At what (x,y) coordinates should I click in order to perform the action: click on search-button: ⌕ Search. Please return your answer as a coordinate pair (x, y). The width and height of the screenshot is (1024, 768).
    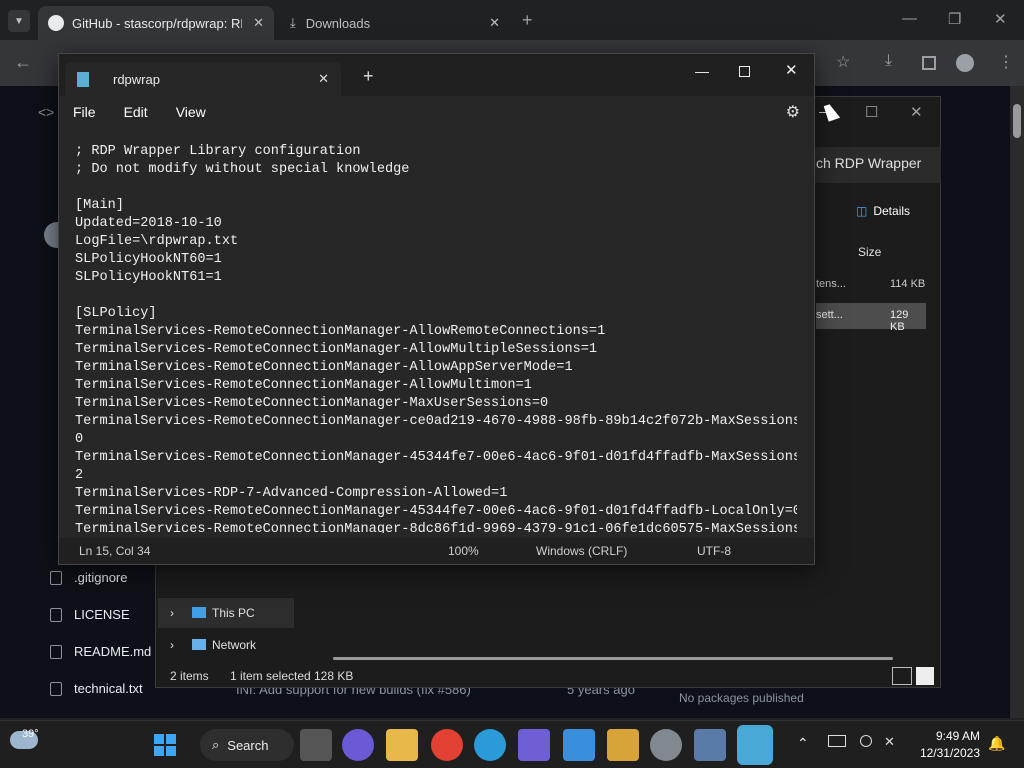
    Looking at the image, I should click on (247, 745).